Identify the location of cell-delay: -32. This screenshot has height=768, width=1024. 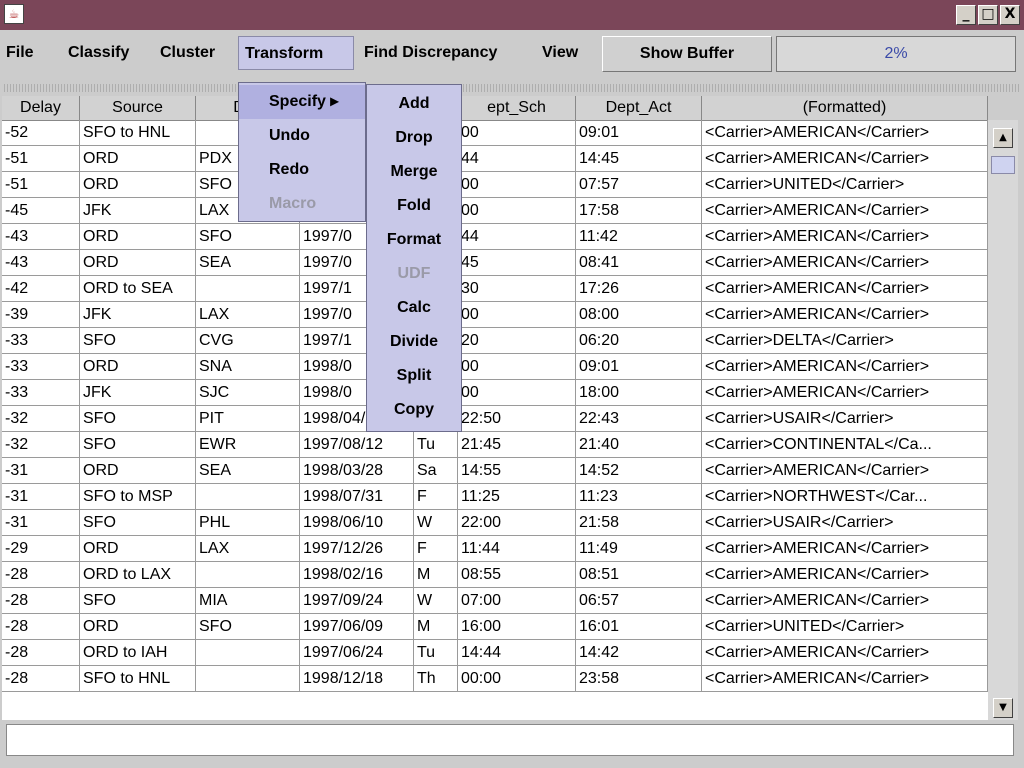
(41, 445).